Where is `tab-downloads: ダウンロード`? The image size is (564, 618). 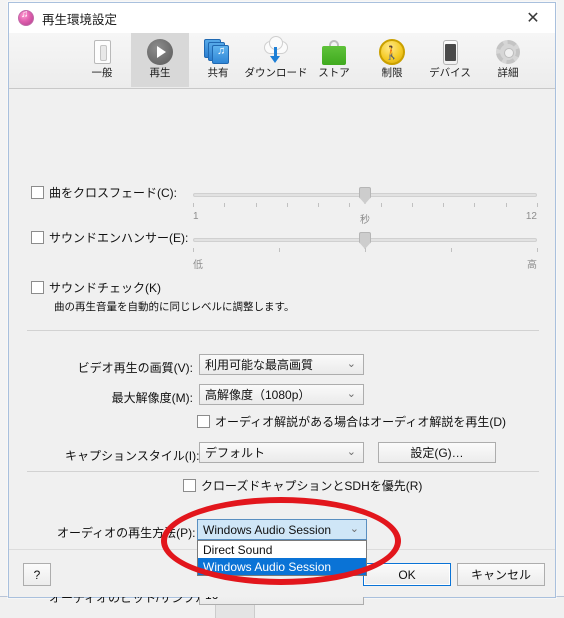
tab-downloads: ダウンロード is located at coordinates (276, 60).